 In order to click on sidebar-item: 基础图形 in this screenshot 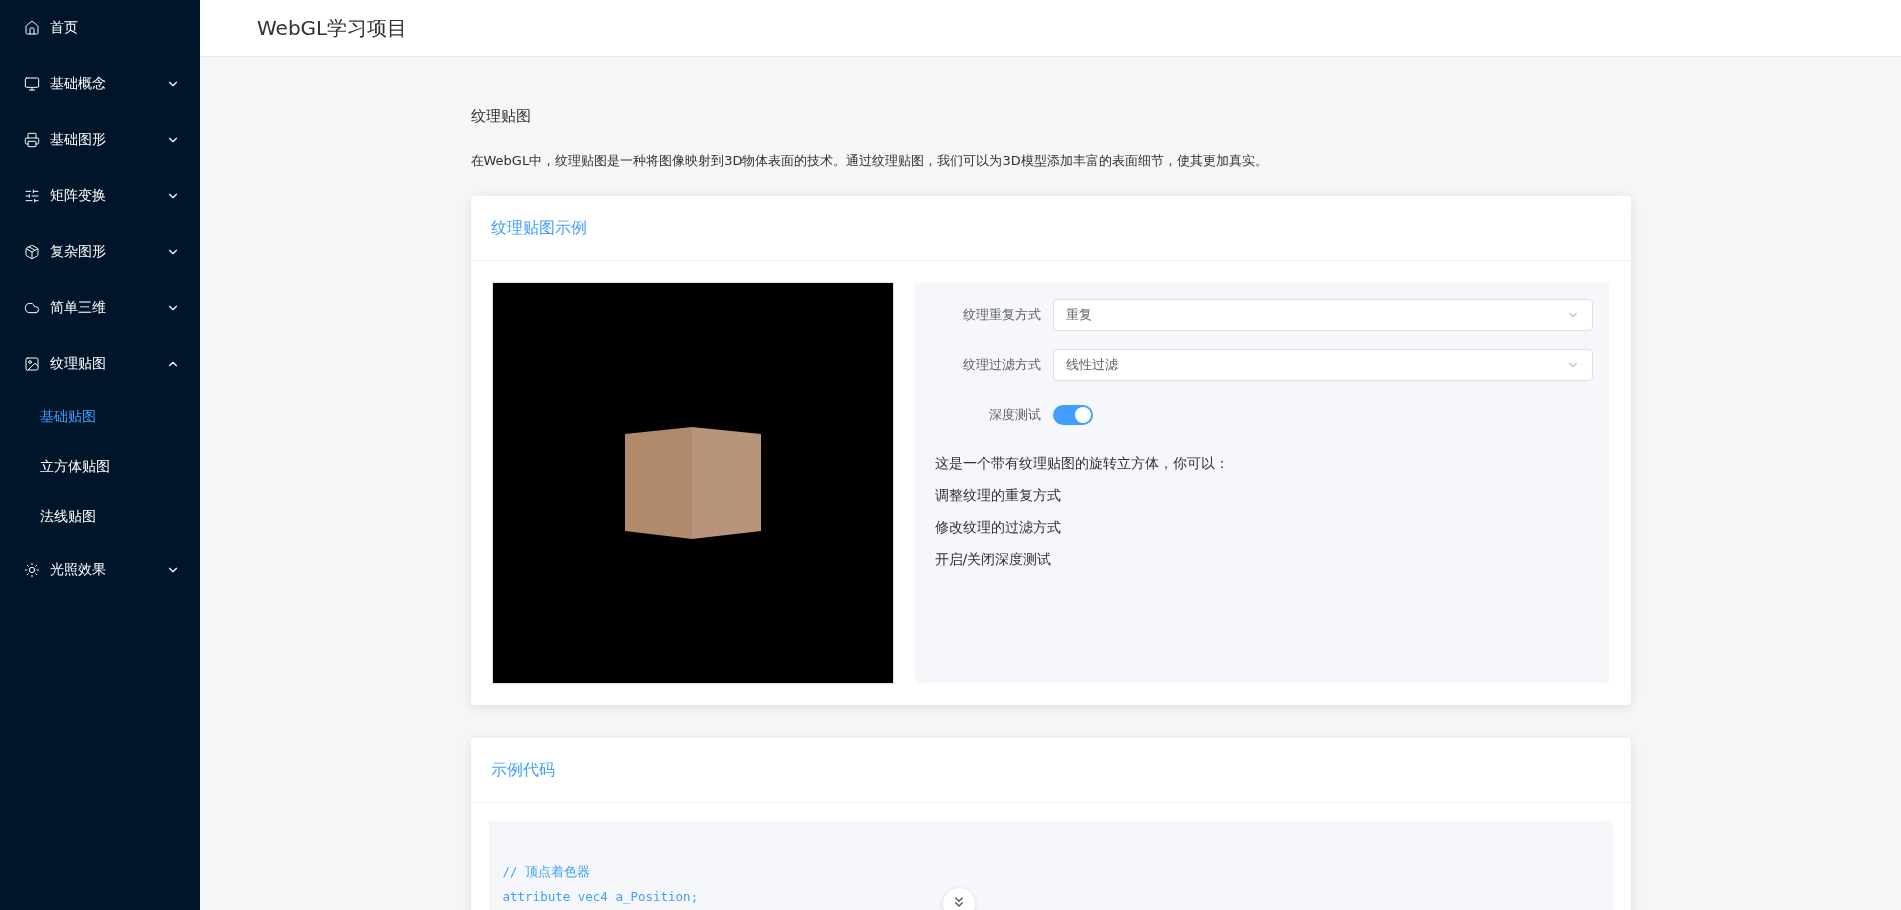, I will do `click(100, 140)`.